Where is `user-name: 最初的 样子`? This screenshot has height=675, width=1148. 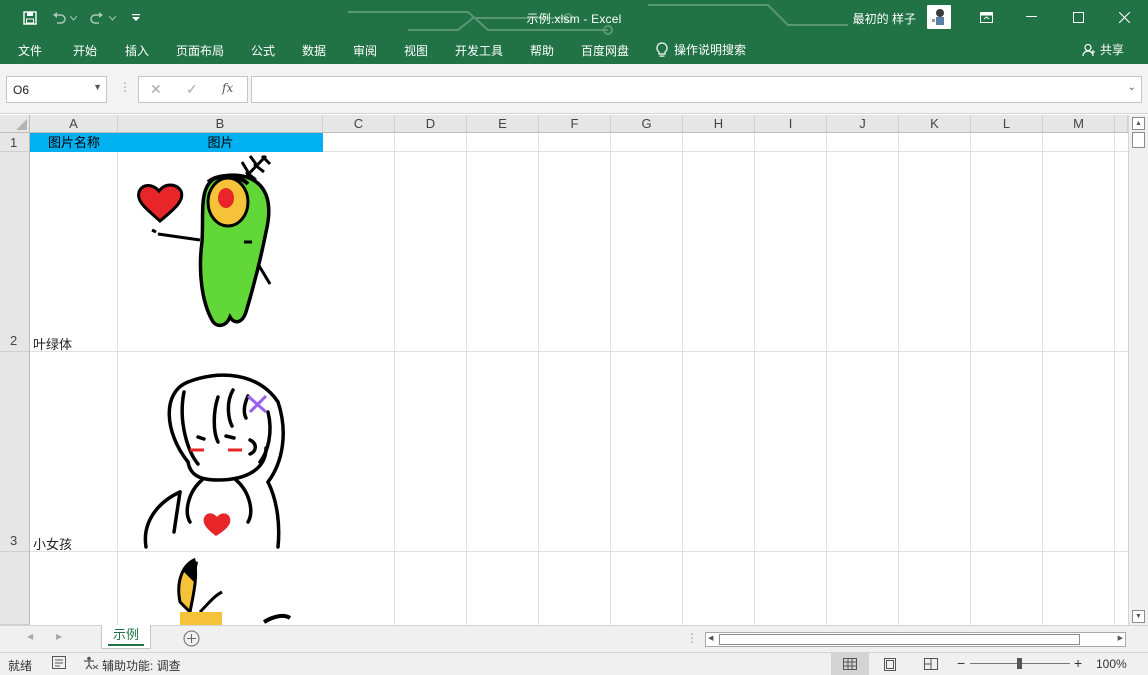 user-name: 最初的 样子 is located at coordinates (884, 18).